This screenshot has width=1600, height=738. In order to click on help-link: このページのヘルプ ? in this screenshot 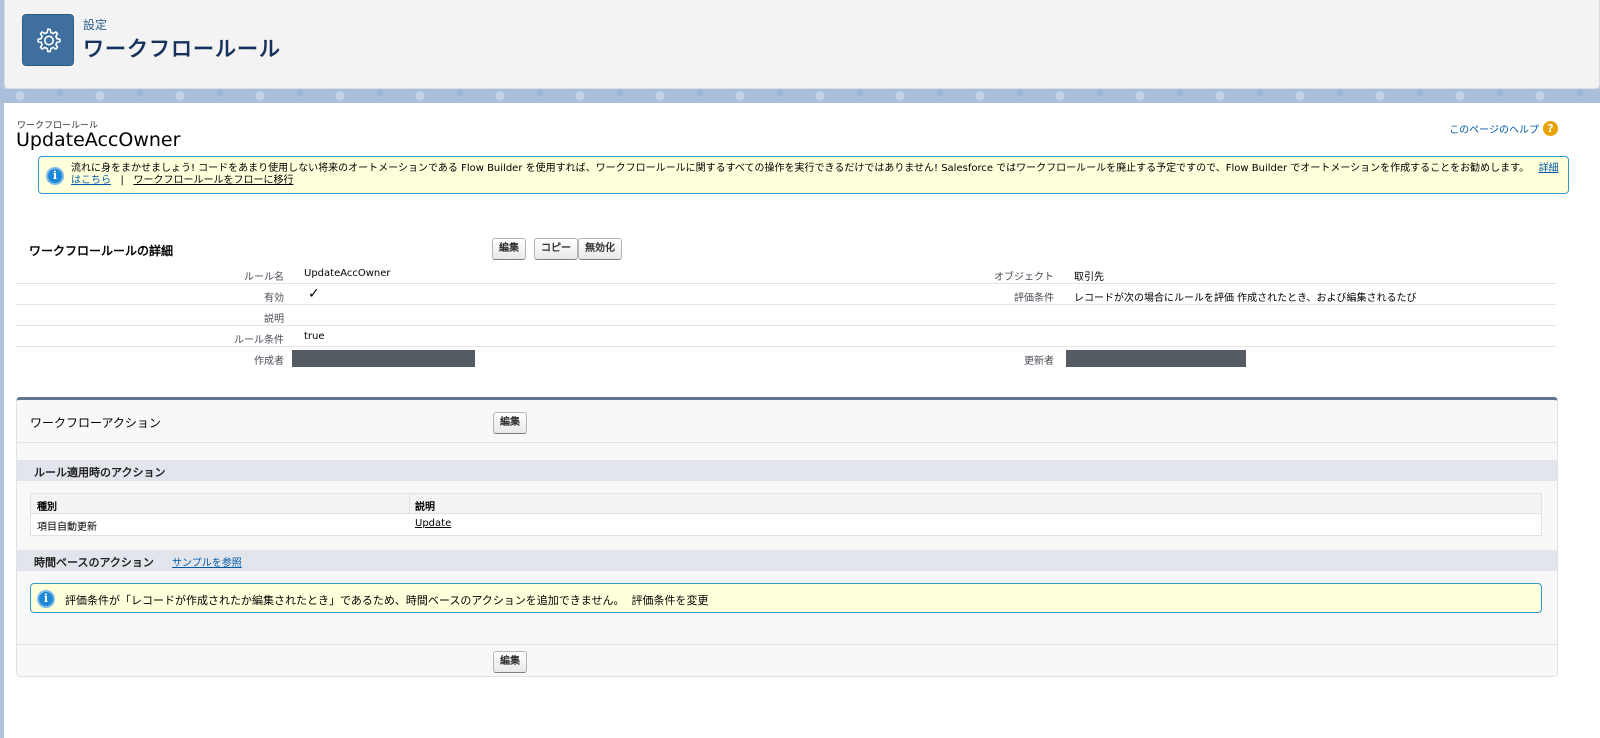, I will do `click(1503, 128)`.